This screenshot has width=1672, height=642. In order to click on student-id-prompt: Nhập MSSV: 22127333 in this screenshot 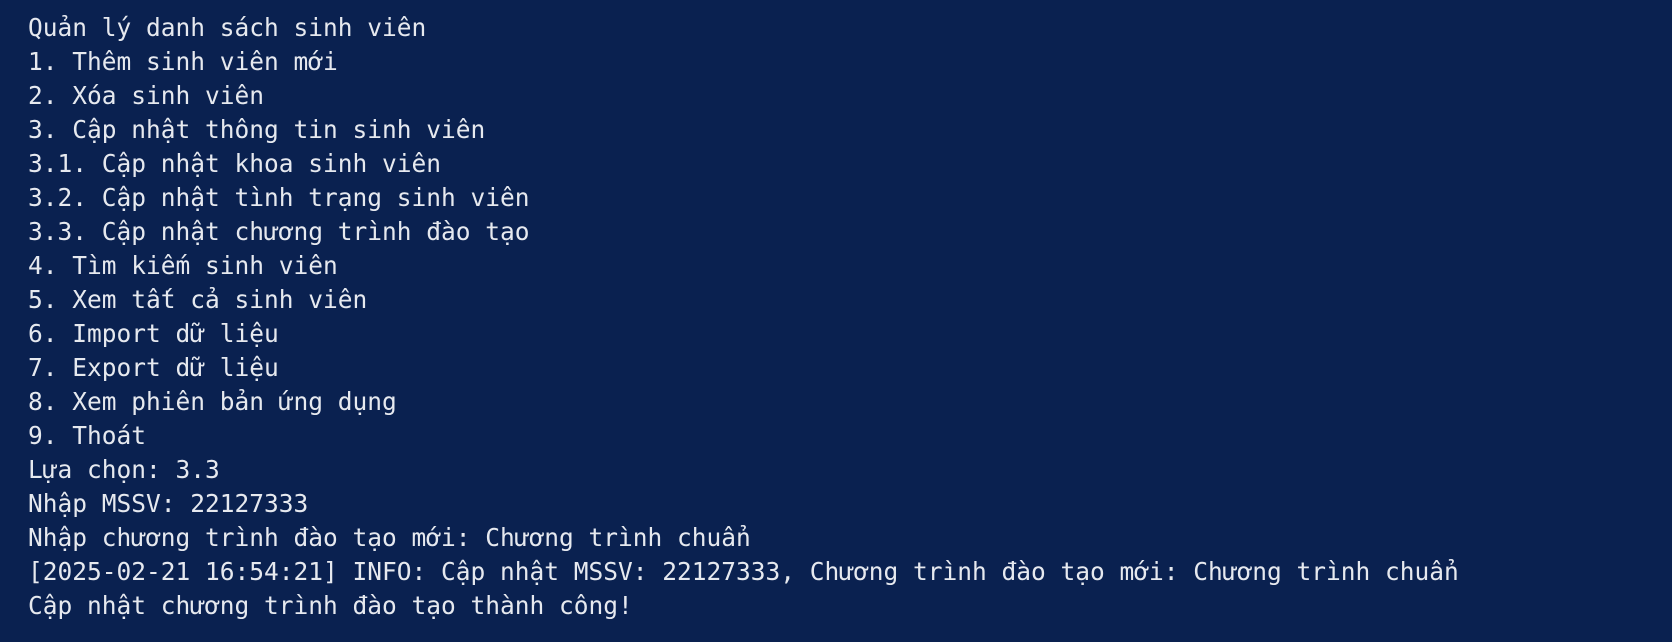, I will do `click(168, 503)`.